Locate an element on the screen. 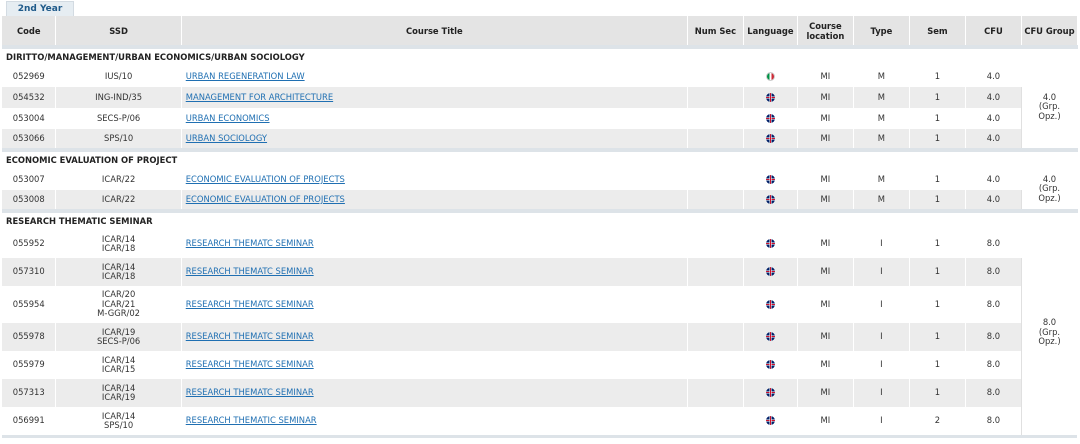 The image size is (1080, 444). code-cell: 055954 is located at coordinates (29, 304).